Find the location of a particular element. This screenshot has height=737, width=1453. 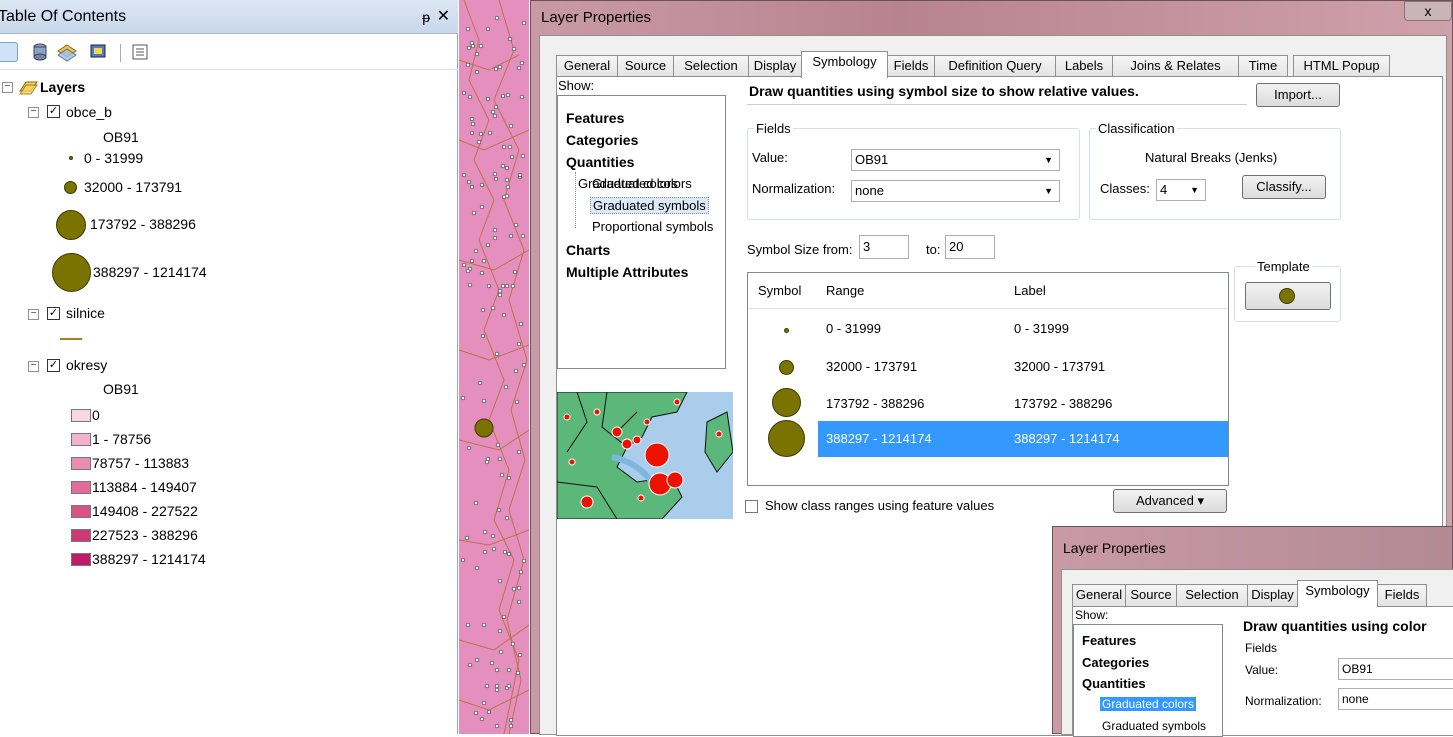

symbol-size-from-input: 3 is located at coordinates (884, 247).